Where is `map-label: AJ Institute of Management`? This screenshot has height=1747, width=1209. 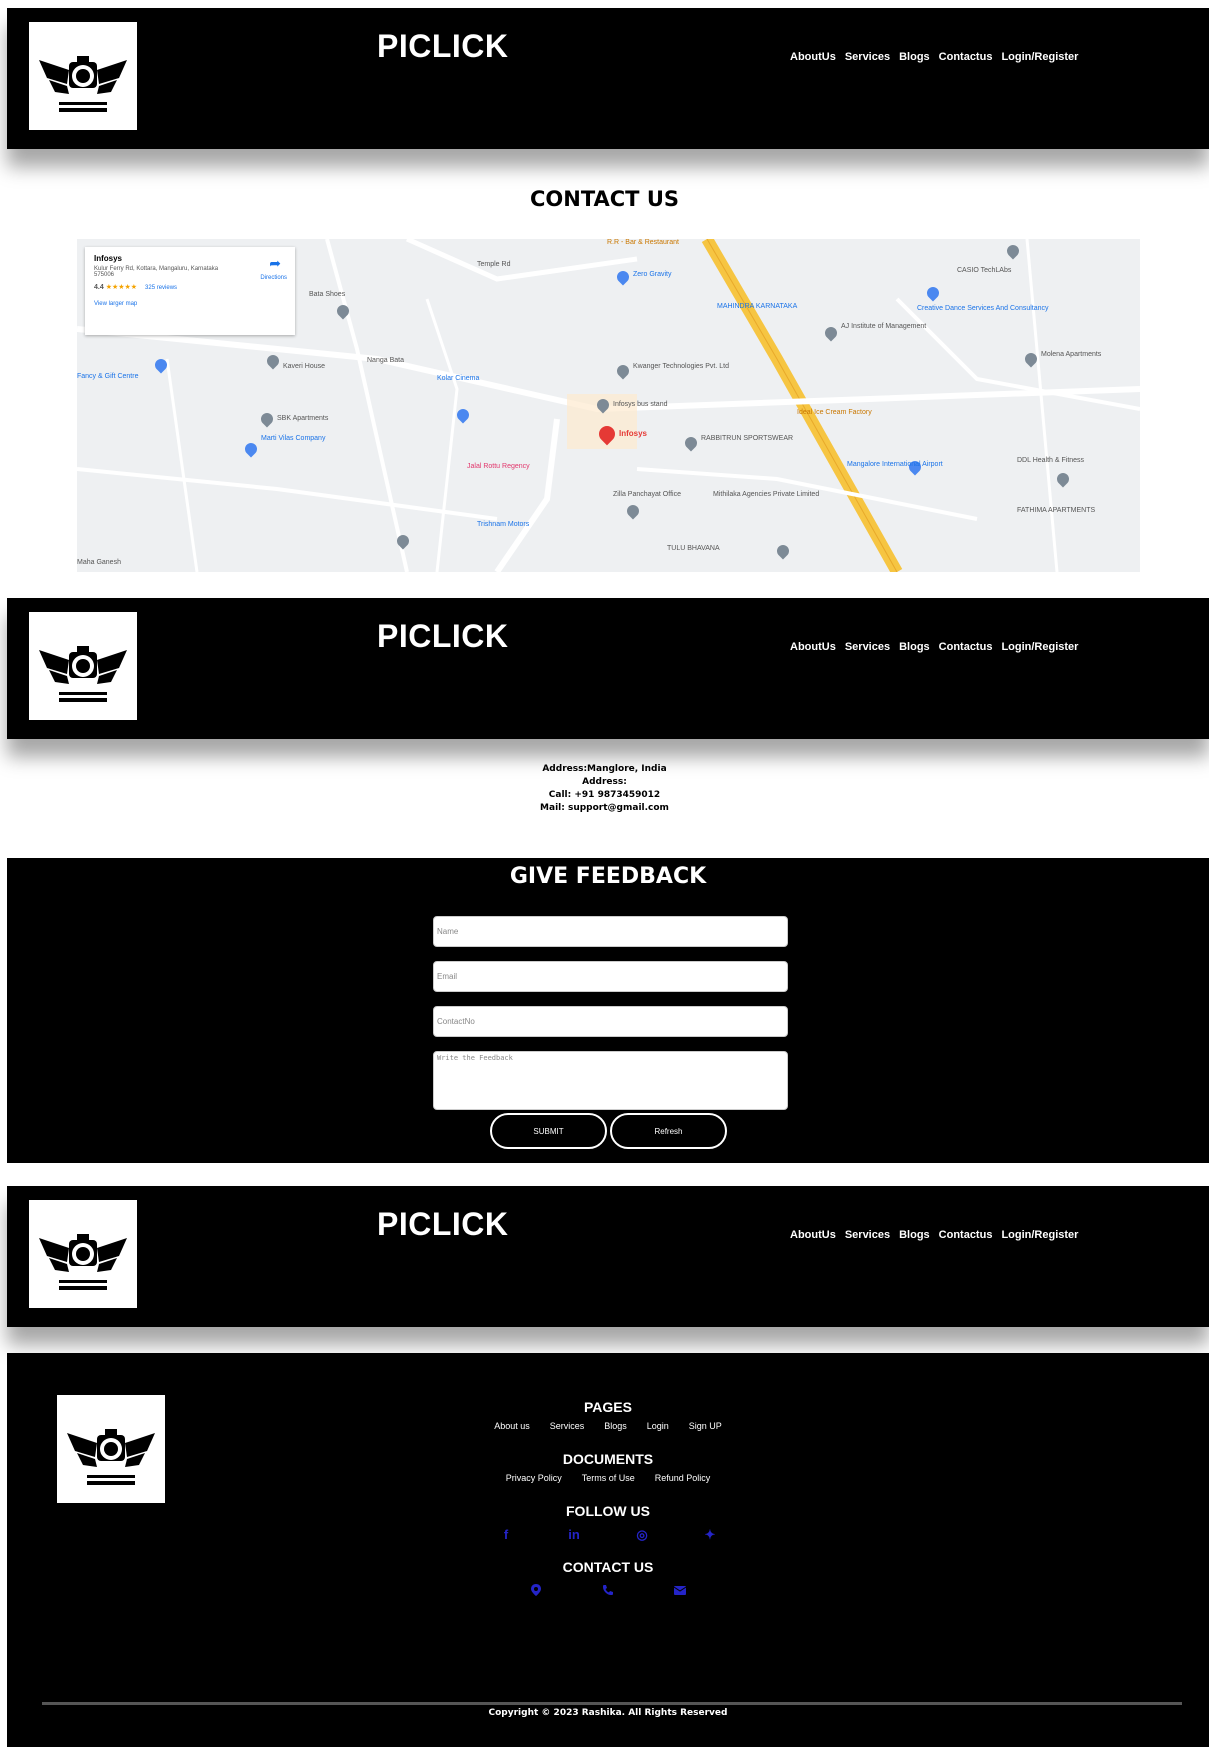 map-label: AJ Institute of Management is located at coordinates (884, 326).